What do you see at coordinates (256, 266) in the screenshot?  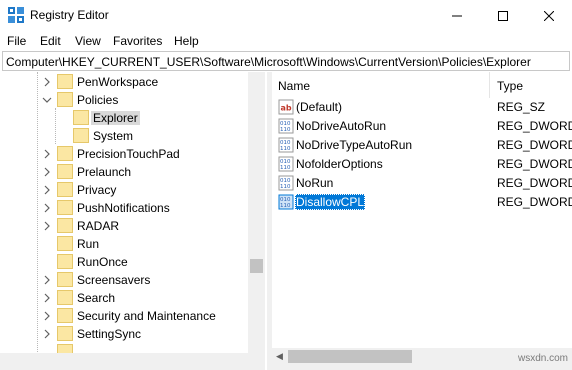 I see `tree-scroll-thumb` at bounding box center [256, 266].